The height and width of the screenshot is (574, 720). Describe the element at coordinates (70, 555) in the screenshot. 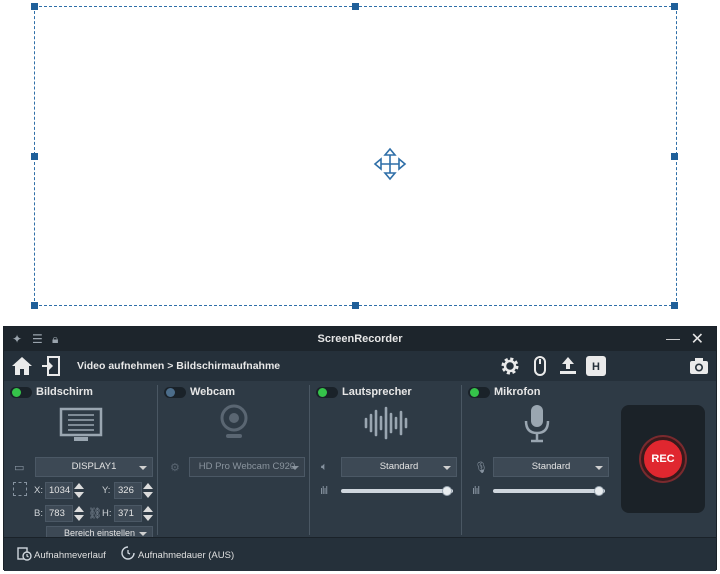

I see `history-link: Aufnahmeverlauf` at that location.